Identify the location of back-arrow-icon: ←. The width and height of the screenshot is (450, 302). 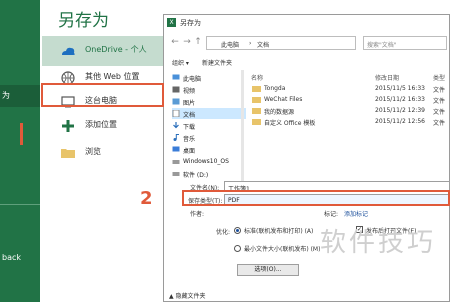
(175, 42).